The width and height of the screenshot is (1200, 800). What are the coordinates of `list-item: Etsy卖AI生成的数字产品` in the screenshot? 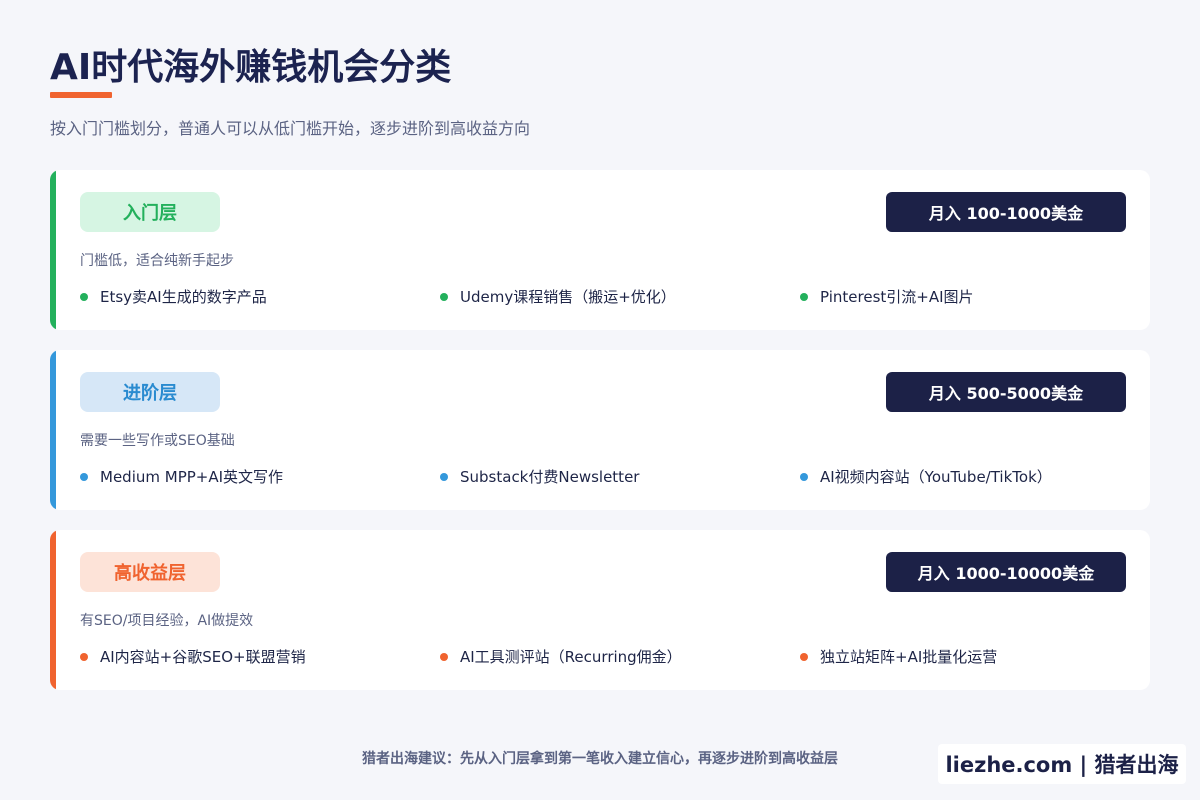 It's located at (173, 296).